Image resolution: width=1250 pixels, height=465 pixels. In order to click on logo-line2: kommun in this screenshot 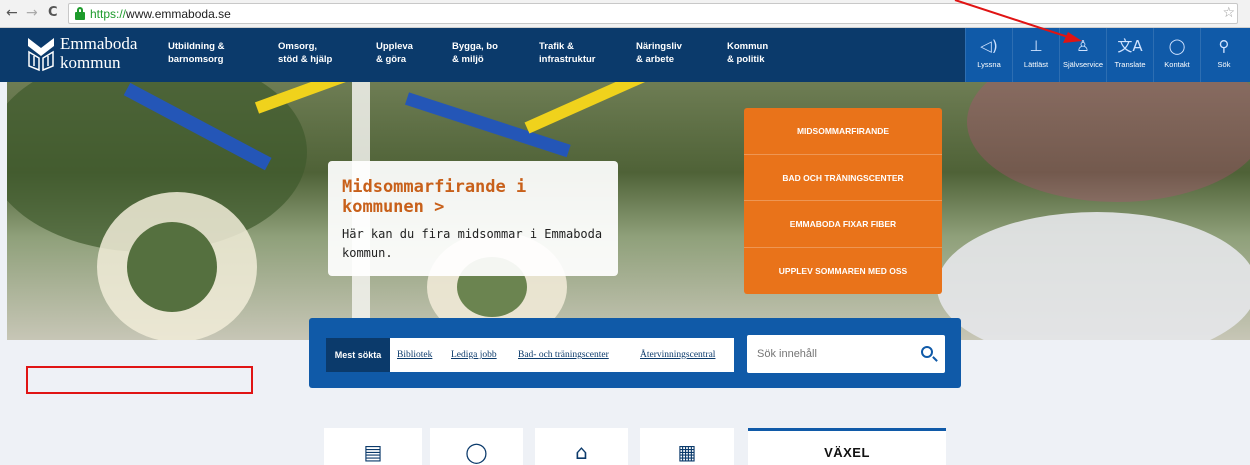, I will do `click(90, 62)`.